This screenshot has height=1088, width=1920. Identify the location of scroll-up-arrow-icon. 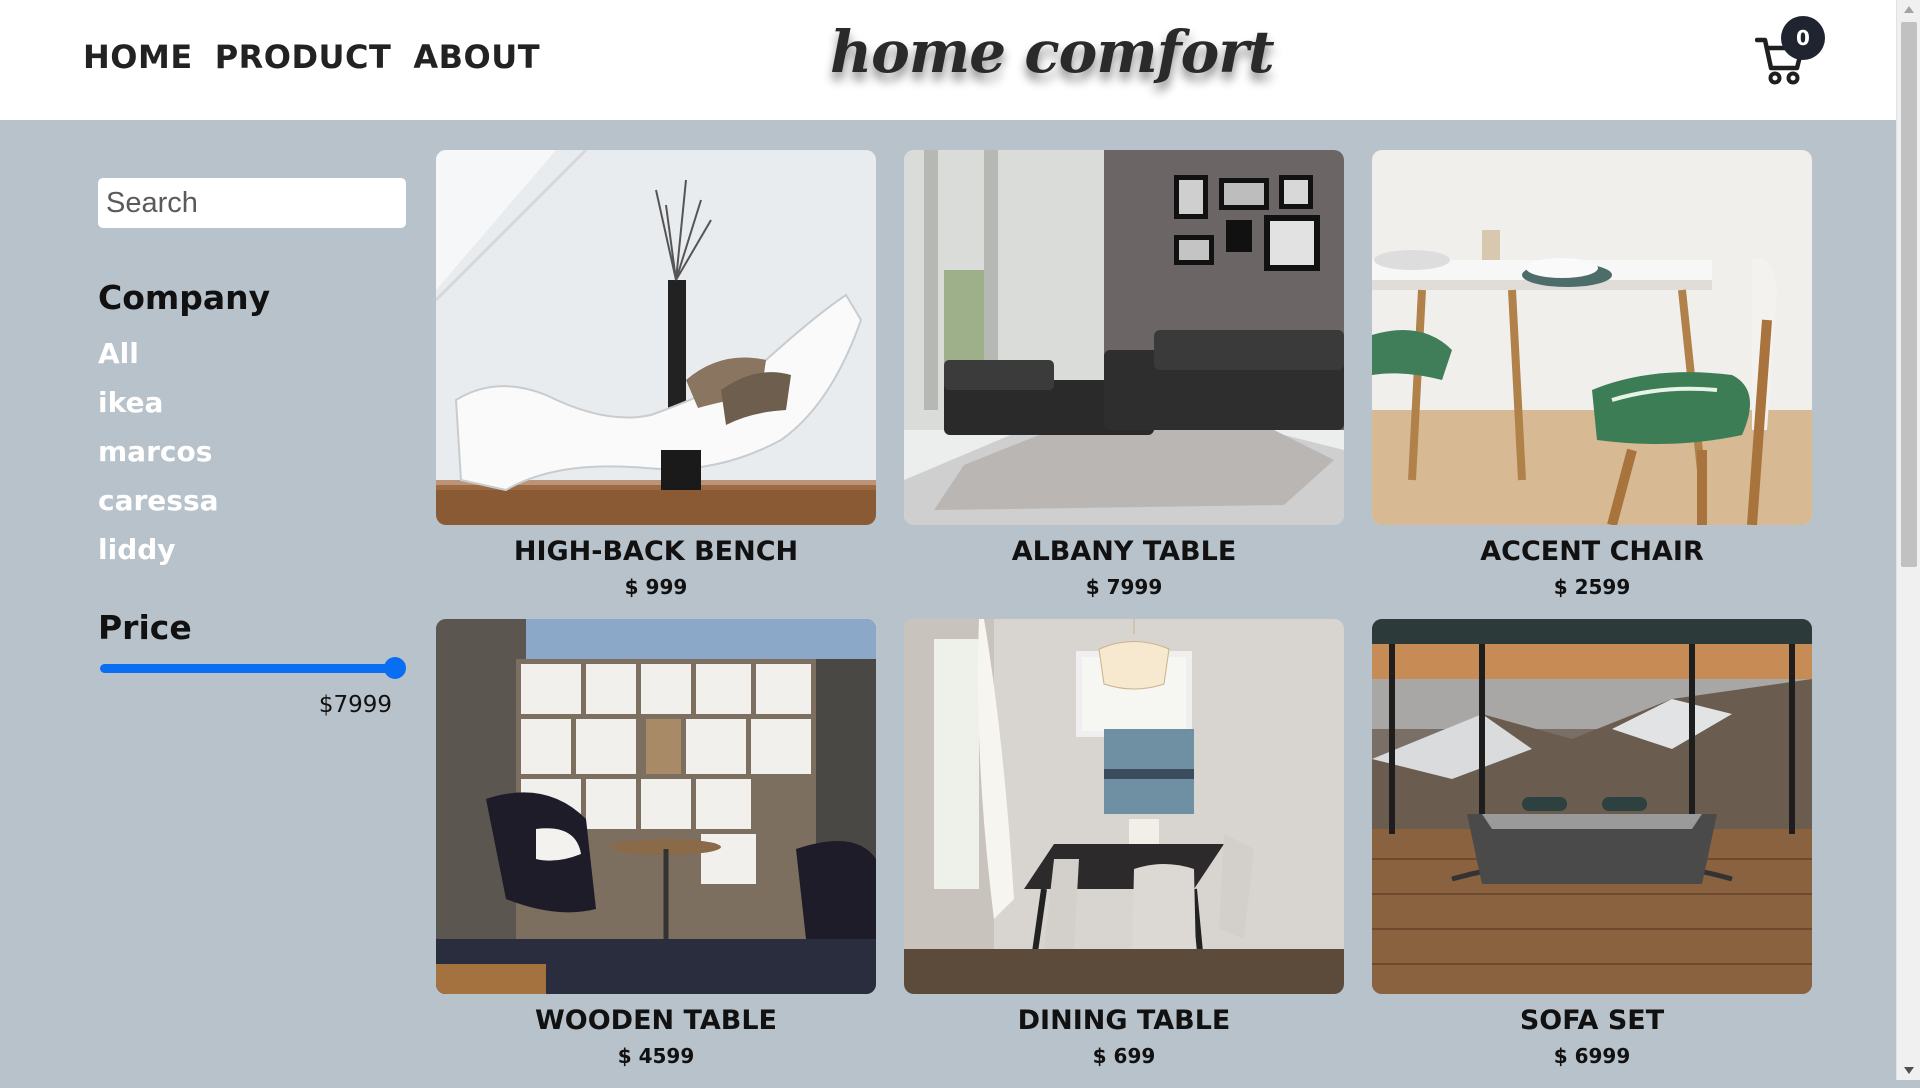
(1909, 9).